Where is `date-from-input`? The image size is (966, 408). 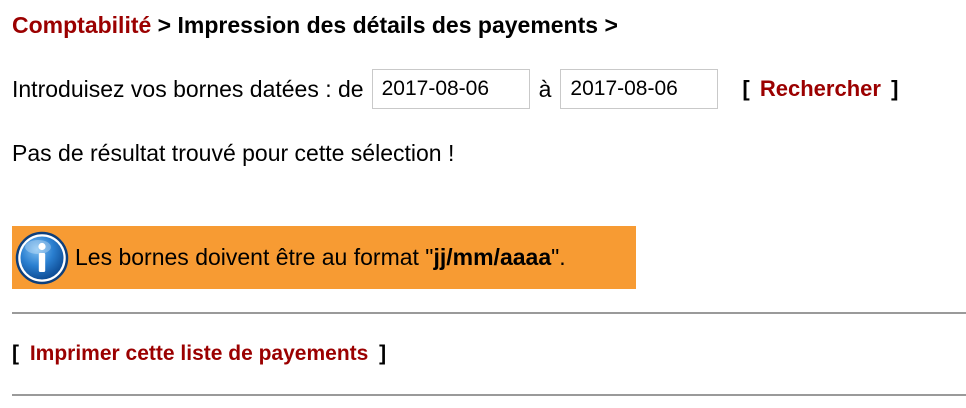
date-from-input is located at coordinates (450, 89).